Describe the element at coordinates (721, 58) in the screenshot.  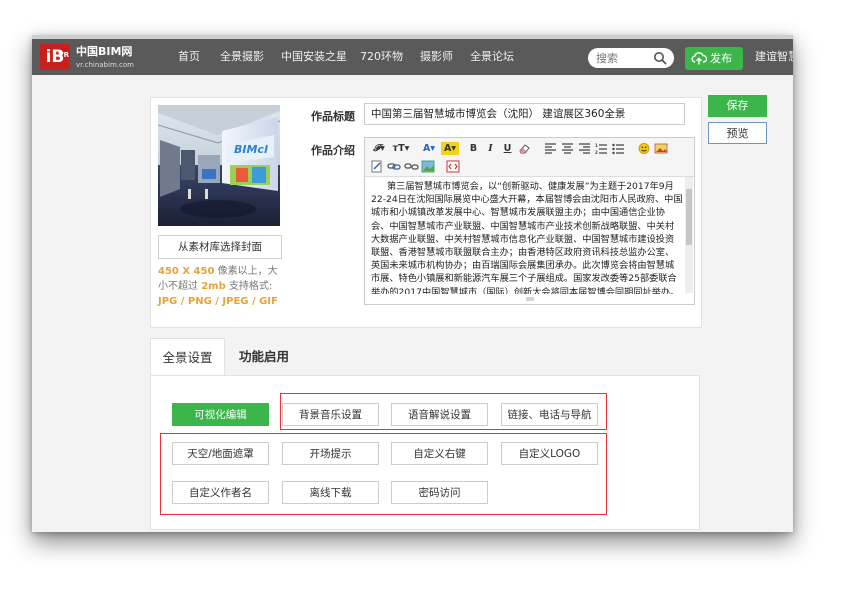
I see `publish-label: 发布` at that location.